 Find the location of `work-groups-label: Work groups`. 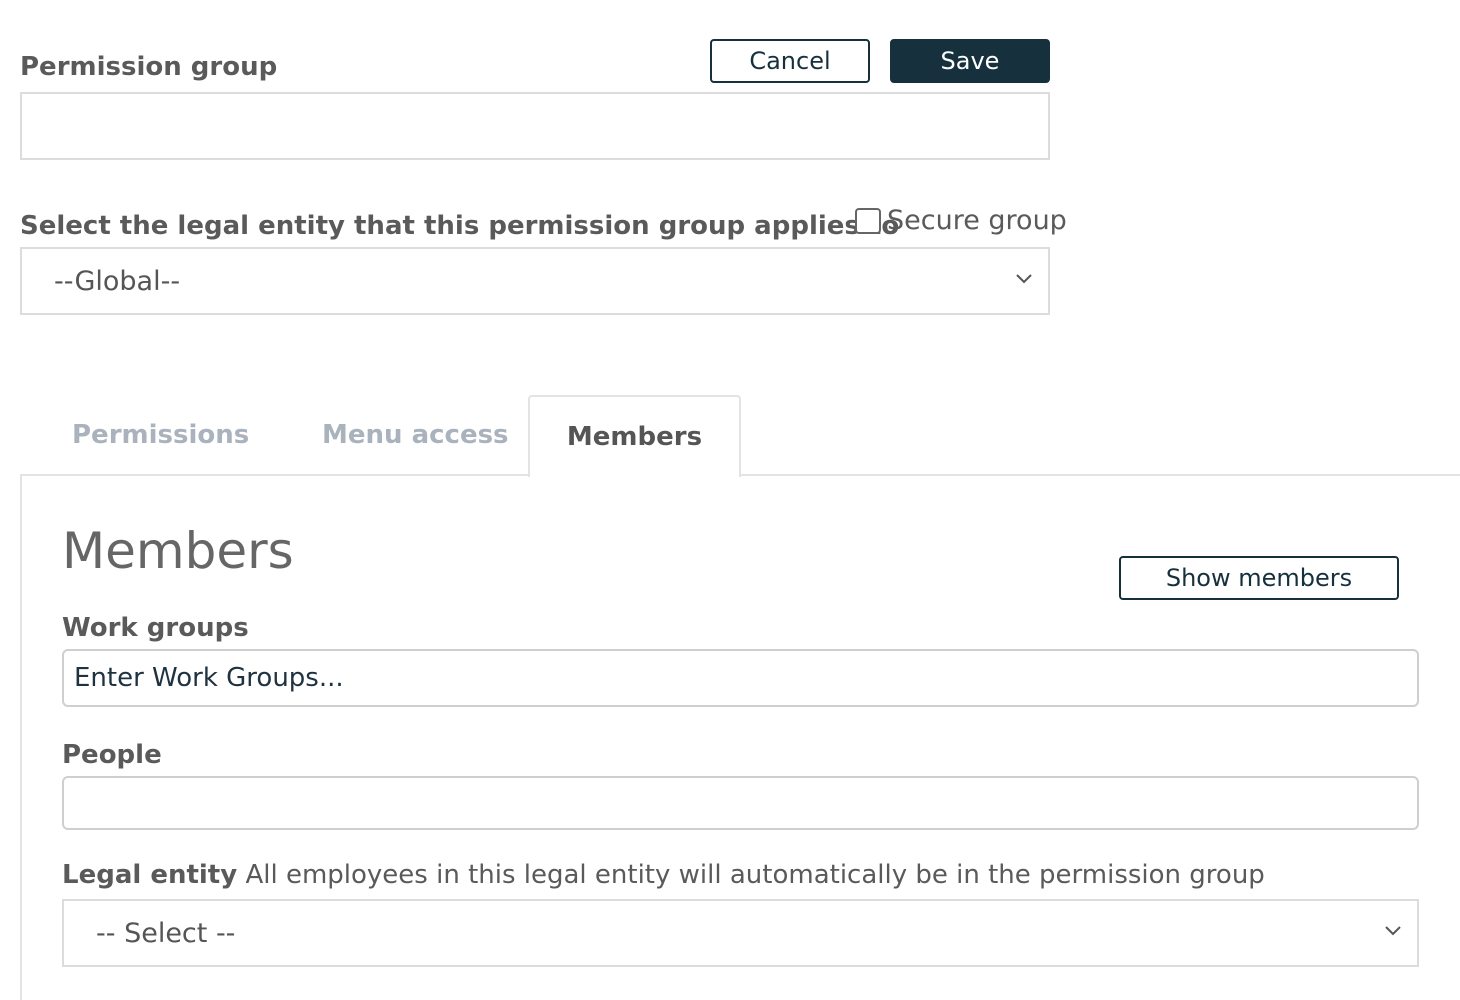

work-groups-label: Work groups is located at coordinates (155, 628).